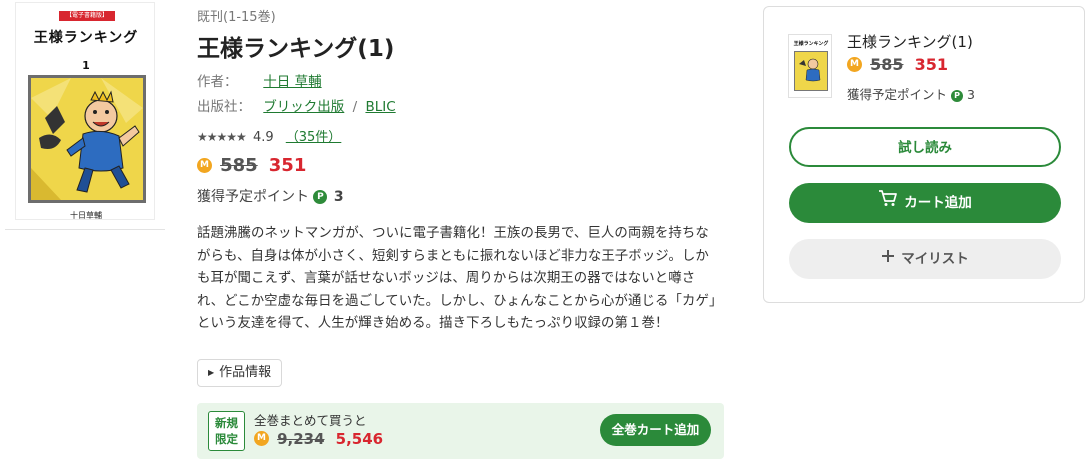 Image resolution: width=1092 pixels, height=462 pixels. I want to click on star-icon: ★★★★★, so click(222, 137).